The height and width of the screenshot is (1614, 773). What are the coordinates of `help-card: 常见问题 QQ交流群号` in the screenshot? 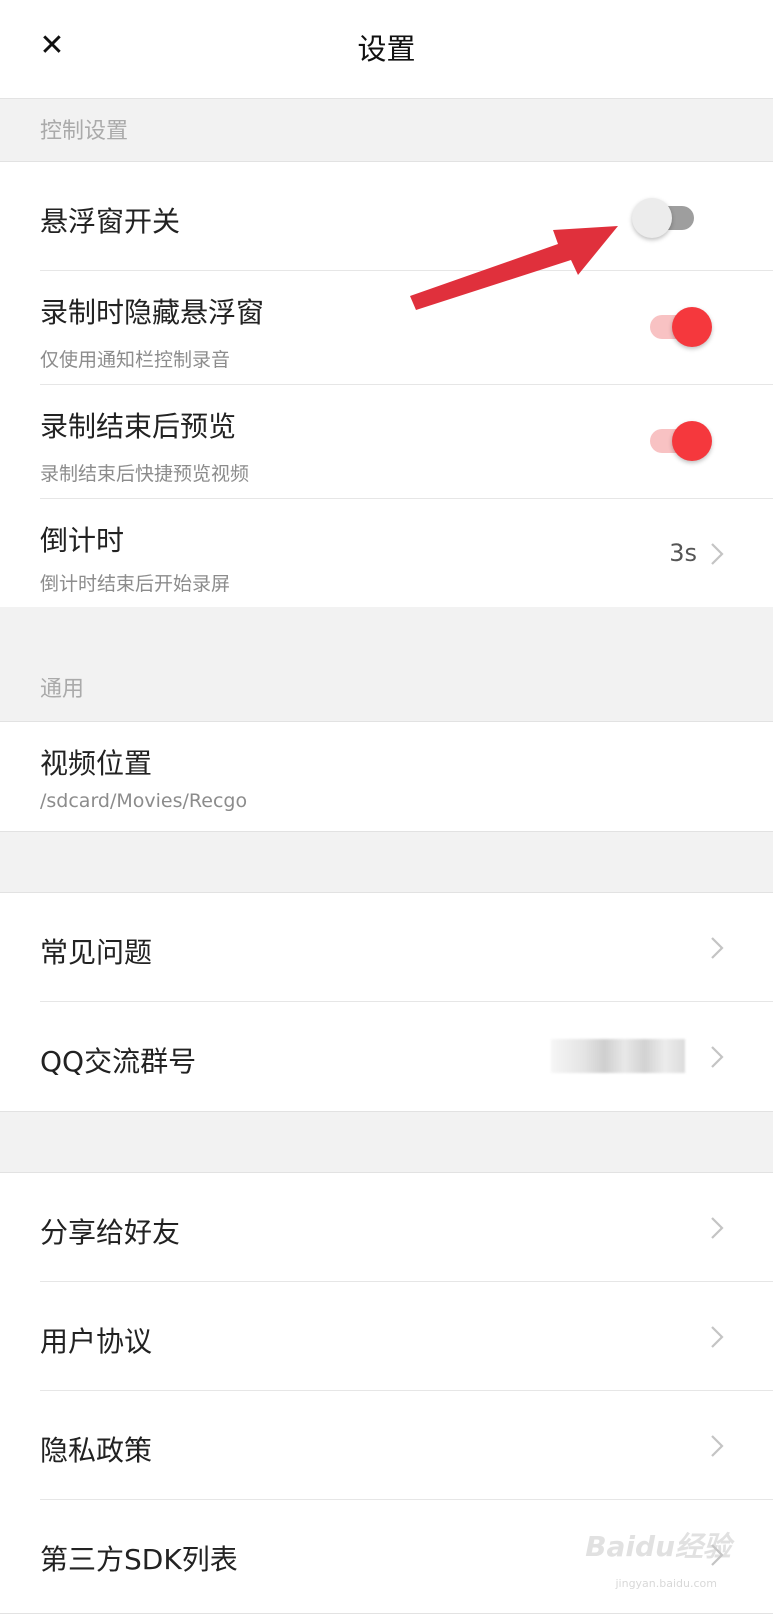 It's located at (386, 1002).